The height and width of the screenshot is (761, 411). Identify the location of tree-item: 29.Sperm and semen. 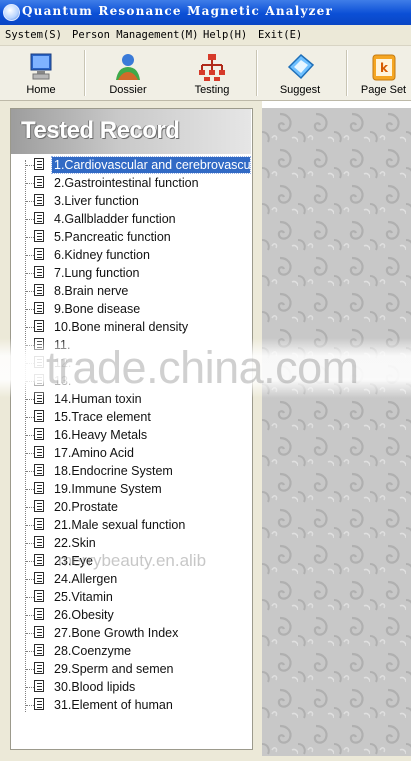
(130, 669).